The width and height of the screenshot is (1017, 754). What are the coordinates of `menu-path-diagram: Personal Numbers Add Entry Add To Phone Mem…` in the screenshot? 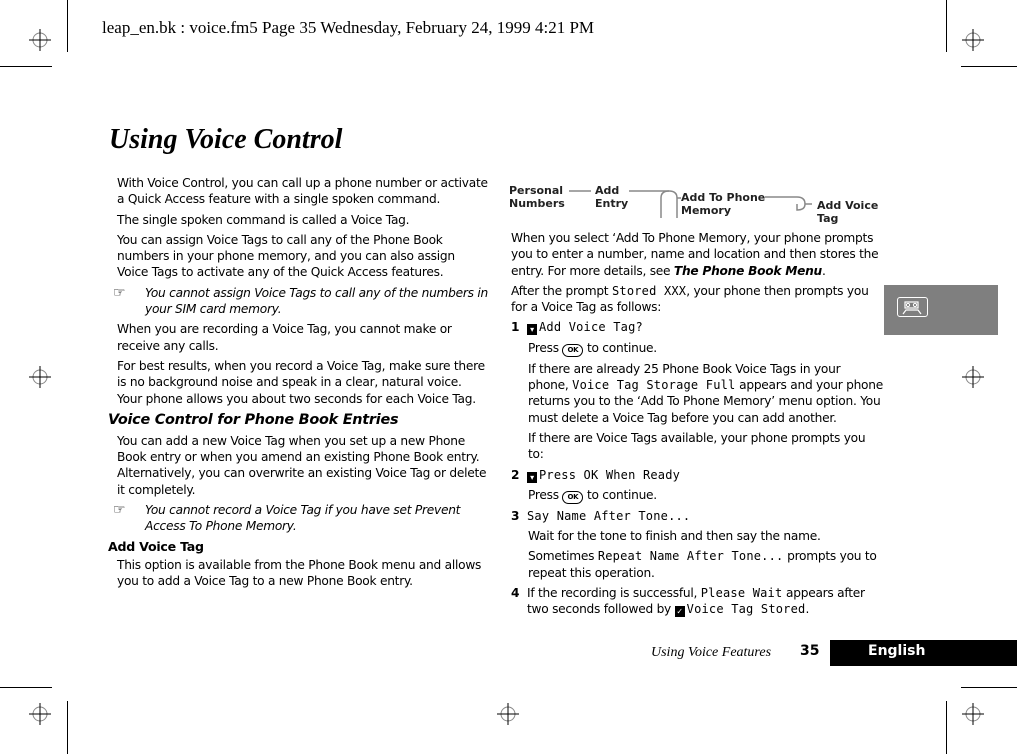 It's located at (699, 206).